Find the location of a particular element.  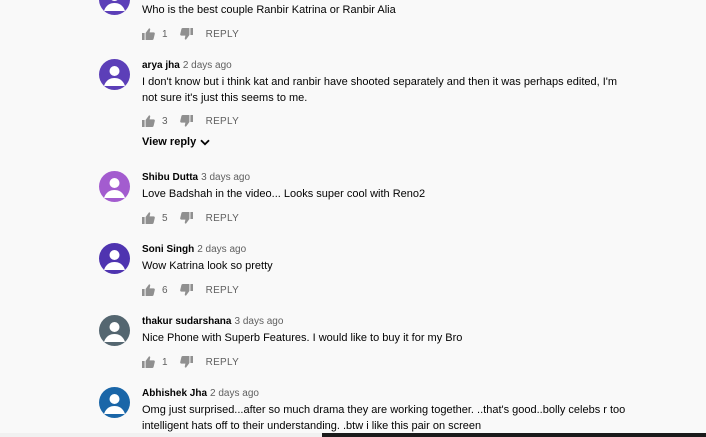

comment-actions: 5 REPLY is located at coordinates (190, 218).